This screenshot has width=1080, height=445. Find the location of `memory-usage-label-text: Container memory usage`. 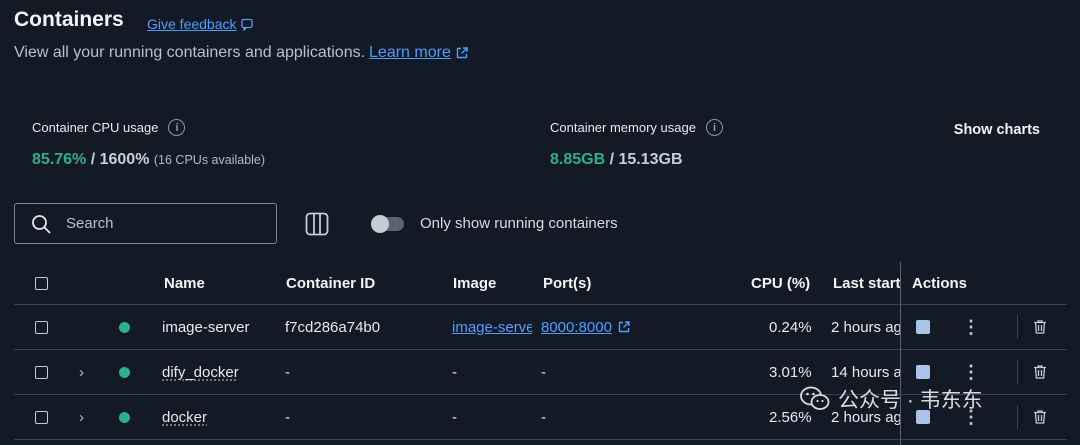

memory-usage-label-text: Container memory usage is located at coordinates (623, 127).